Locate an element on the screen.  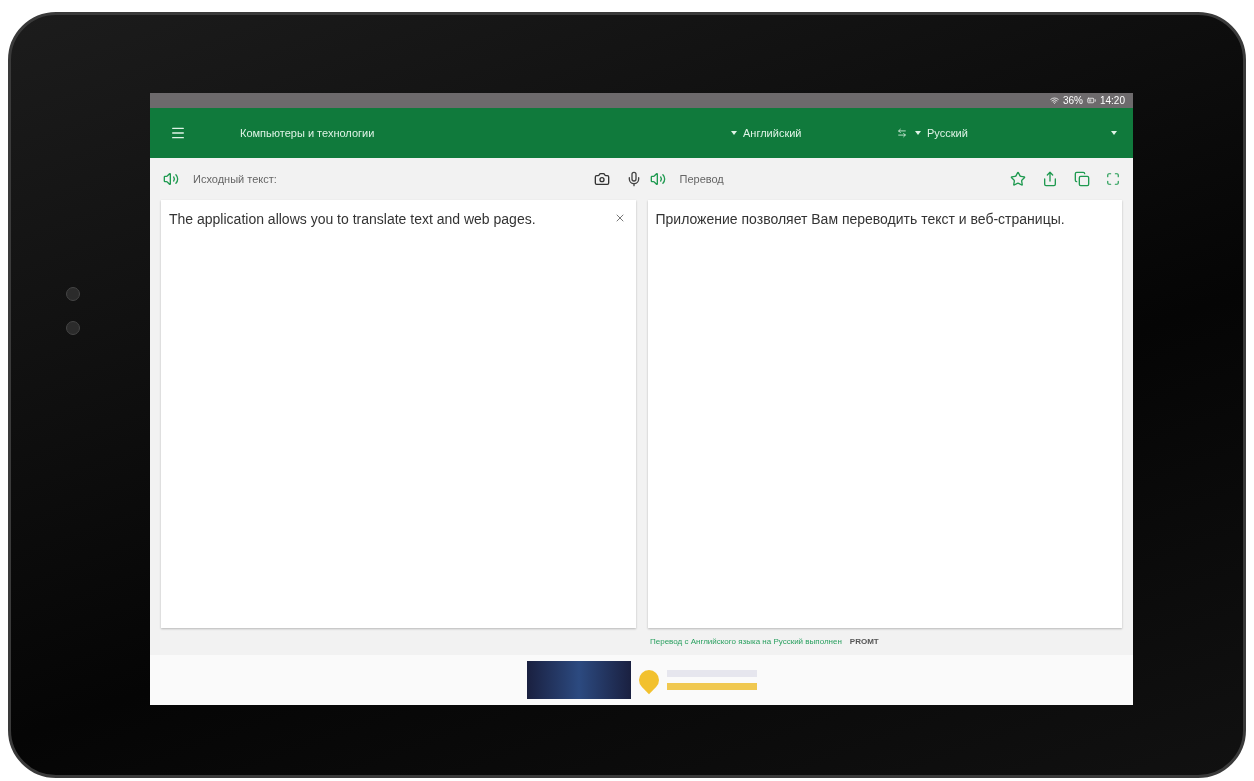
translation-label: Перевод is located at coordinates (701, 179).